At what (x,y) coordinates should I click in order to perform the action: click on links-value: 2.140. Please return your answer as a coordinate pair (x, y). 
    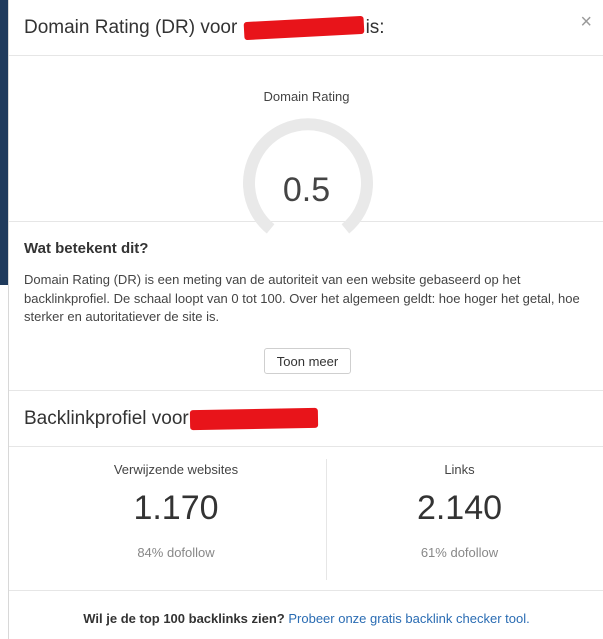
    Looking at the image, I should click on (459, 508).